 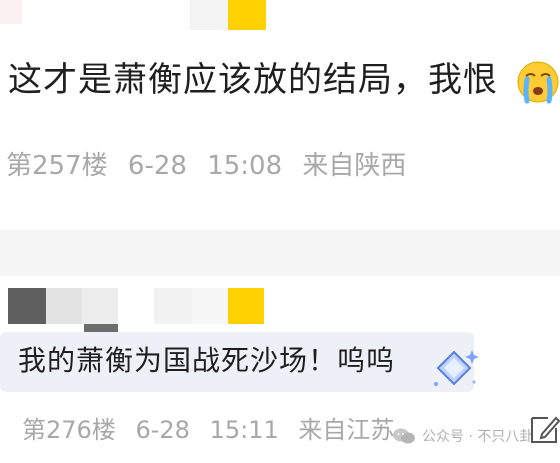 What do you see at coordinates (208, 430) in the screenshot?
I see `comment-meta: 第276楼 6-28 15:11 来自江苏` at bounding box center [208, 430].